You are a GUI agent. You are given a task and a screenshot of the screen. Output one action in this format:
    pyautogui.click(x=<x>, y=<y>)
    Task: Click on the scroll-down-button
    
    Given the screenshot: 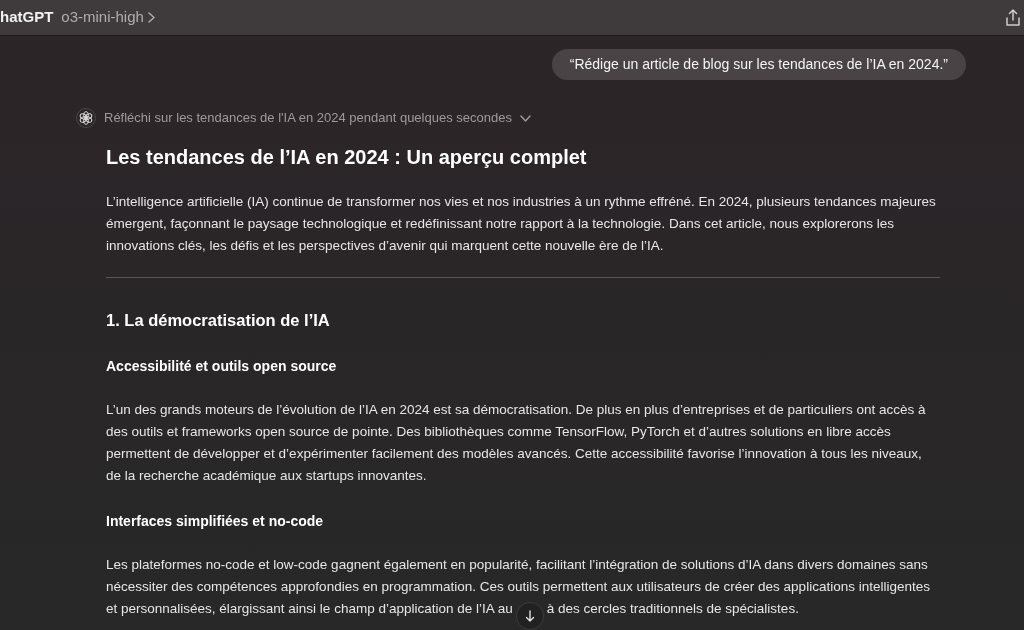 What is the action you would take?
    pyautogui.click(x=529, y=616)
    